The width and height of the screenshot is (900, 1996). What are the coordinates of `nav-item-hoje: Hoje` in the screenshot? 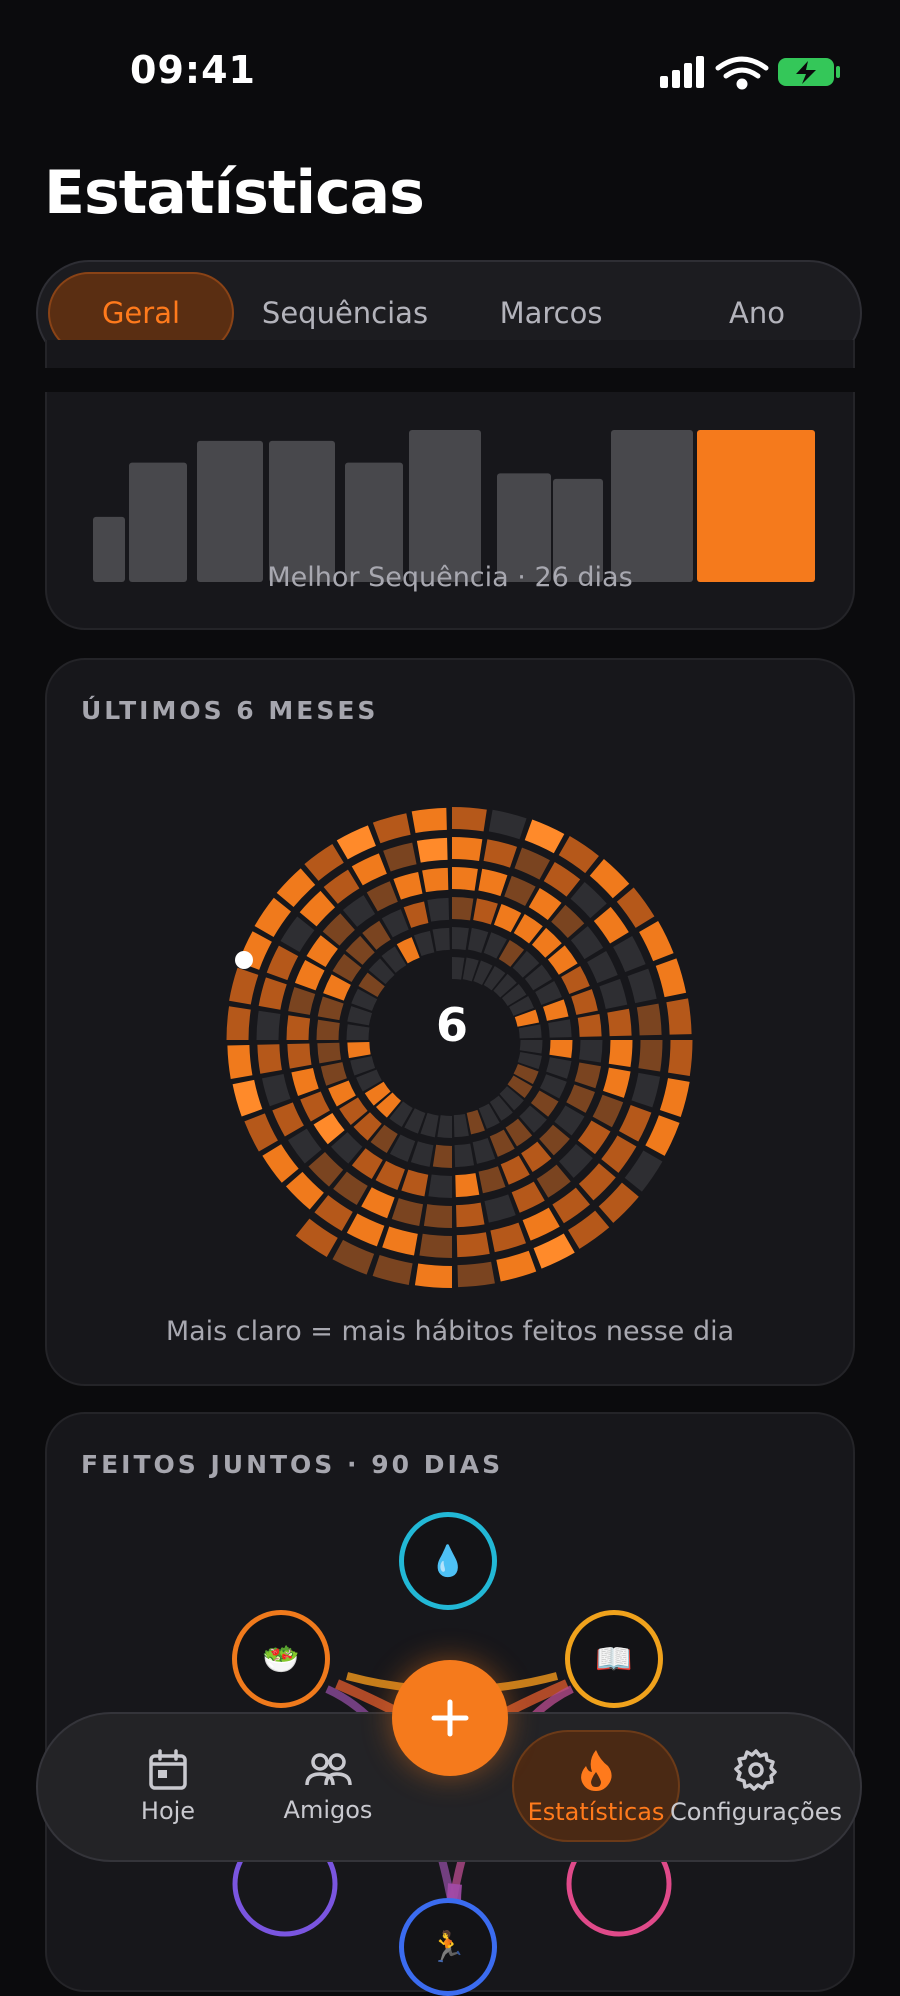 It's located at (168, 1787).